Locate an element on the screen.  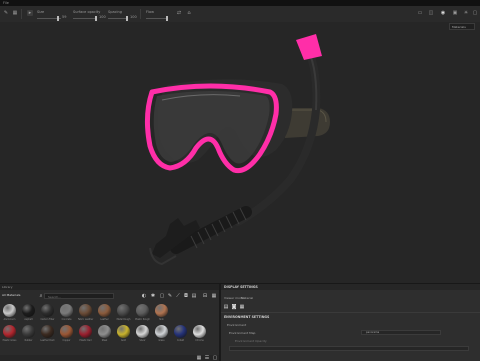
brush-icon: ✎ is located at coordinates (170, 296).